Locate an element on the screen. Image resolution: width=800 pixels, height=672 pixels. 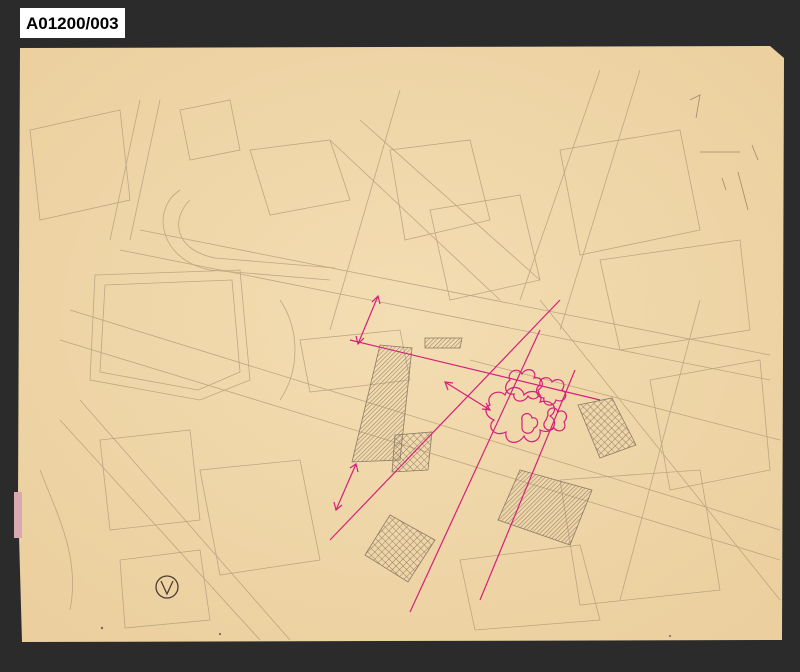
paper-edge-mark is located at coordinates (18, 515).